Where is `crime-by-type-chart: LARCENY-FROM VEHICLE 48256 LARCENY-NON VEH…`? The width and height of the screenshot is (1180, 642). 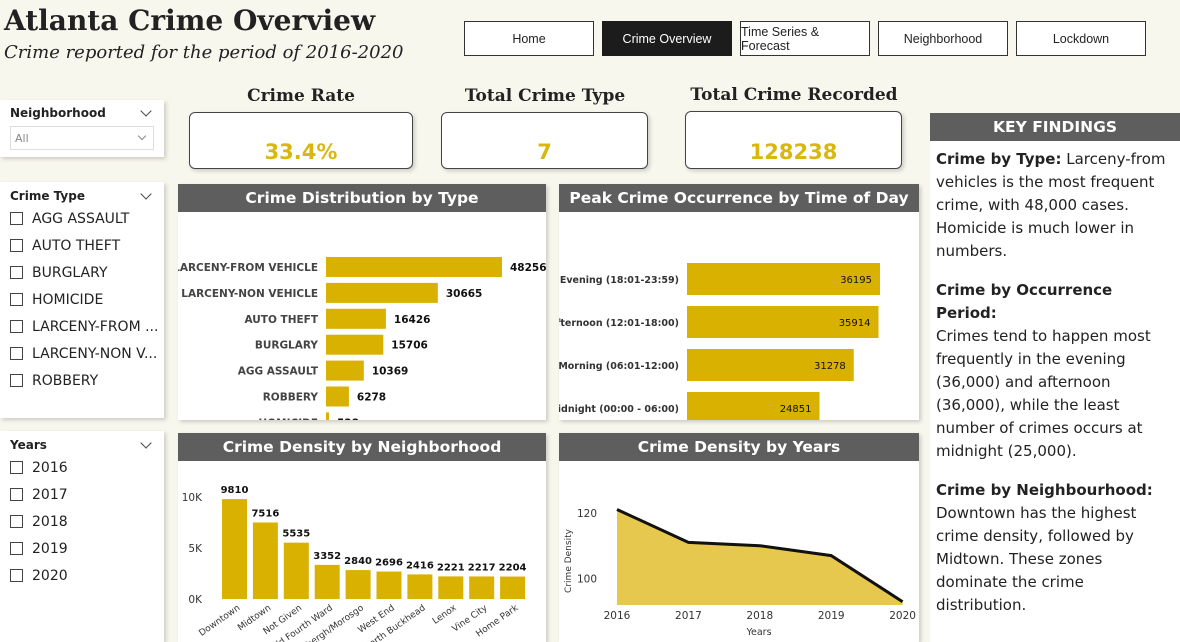 crime-by-type-chart: LARCENY-FROM VEHICLE 48256 LARCENY-NON VEH… is located at coordinates (362, 338).